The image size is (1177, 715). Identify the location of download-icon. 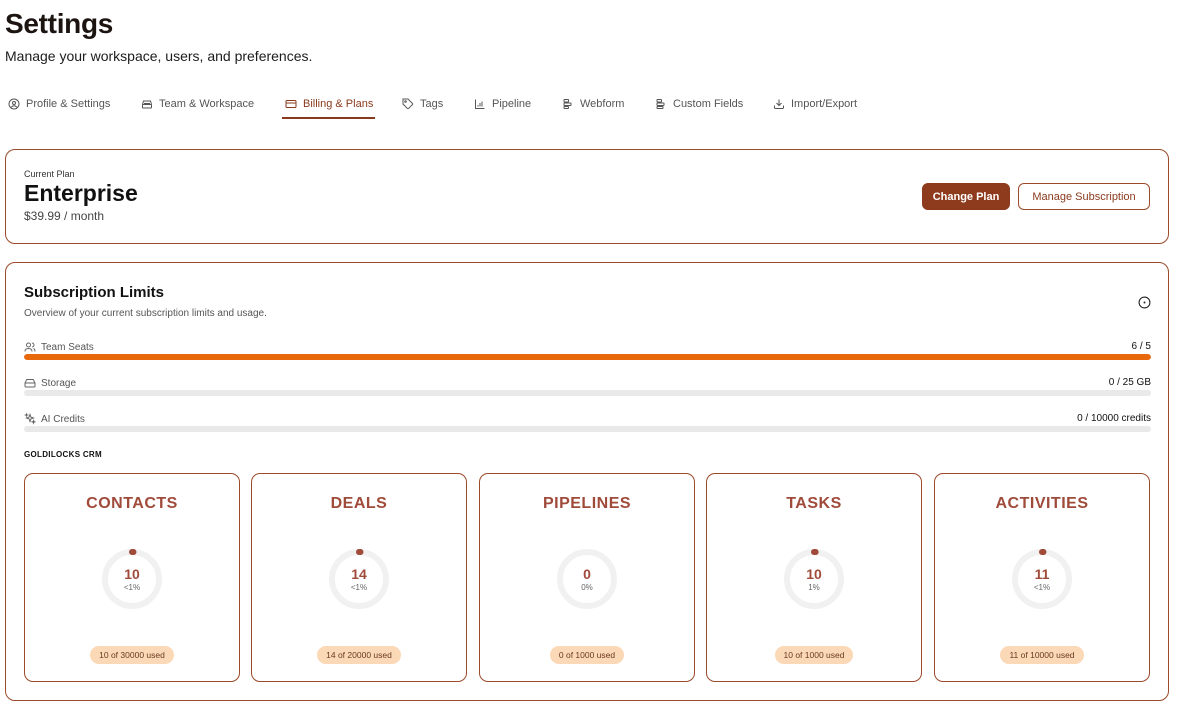
(779, 104).